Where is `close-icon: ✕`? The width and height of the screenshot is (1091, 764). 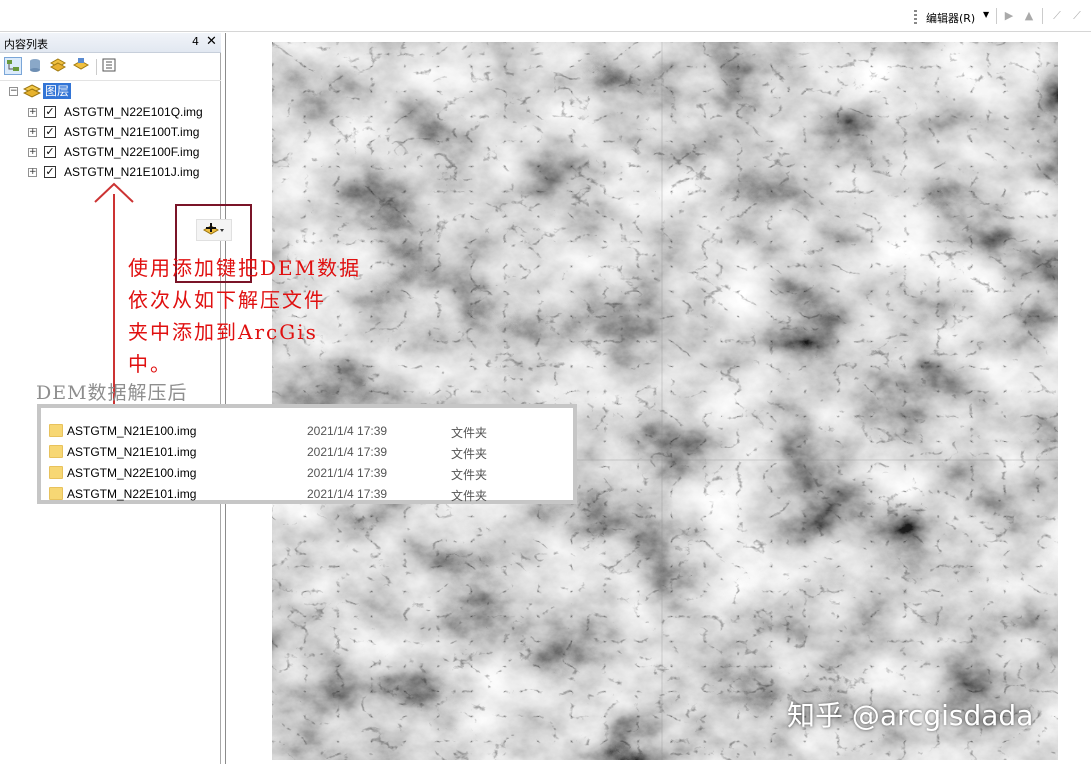
close-icon: ✕ is located at coordinates (211, 41).